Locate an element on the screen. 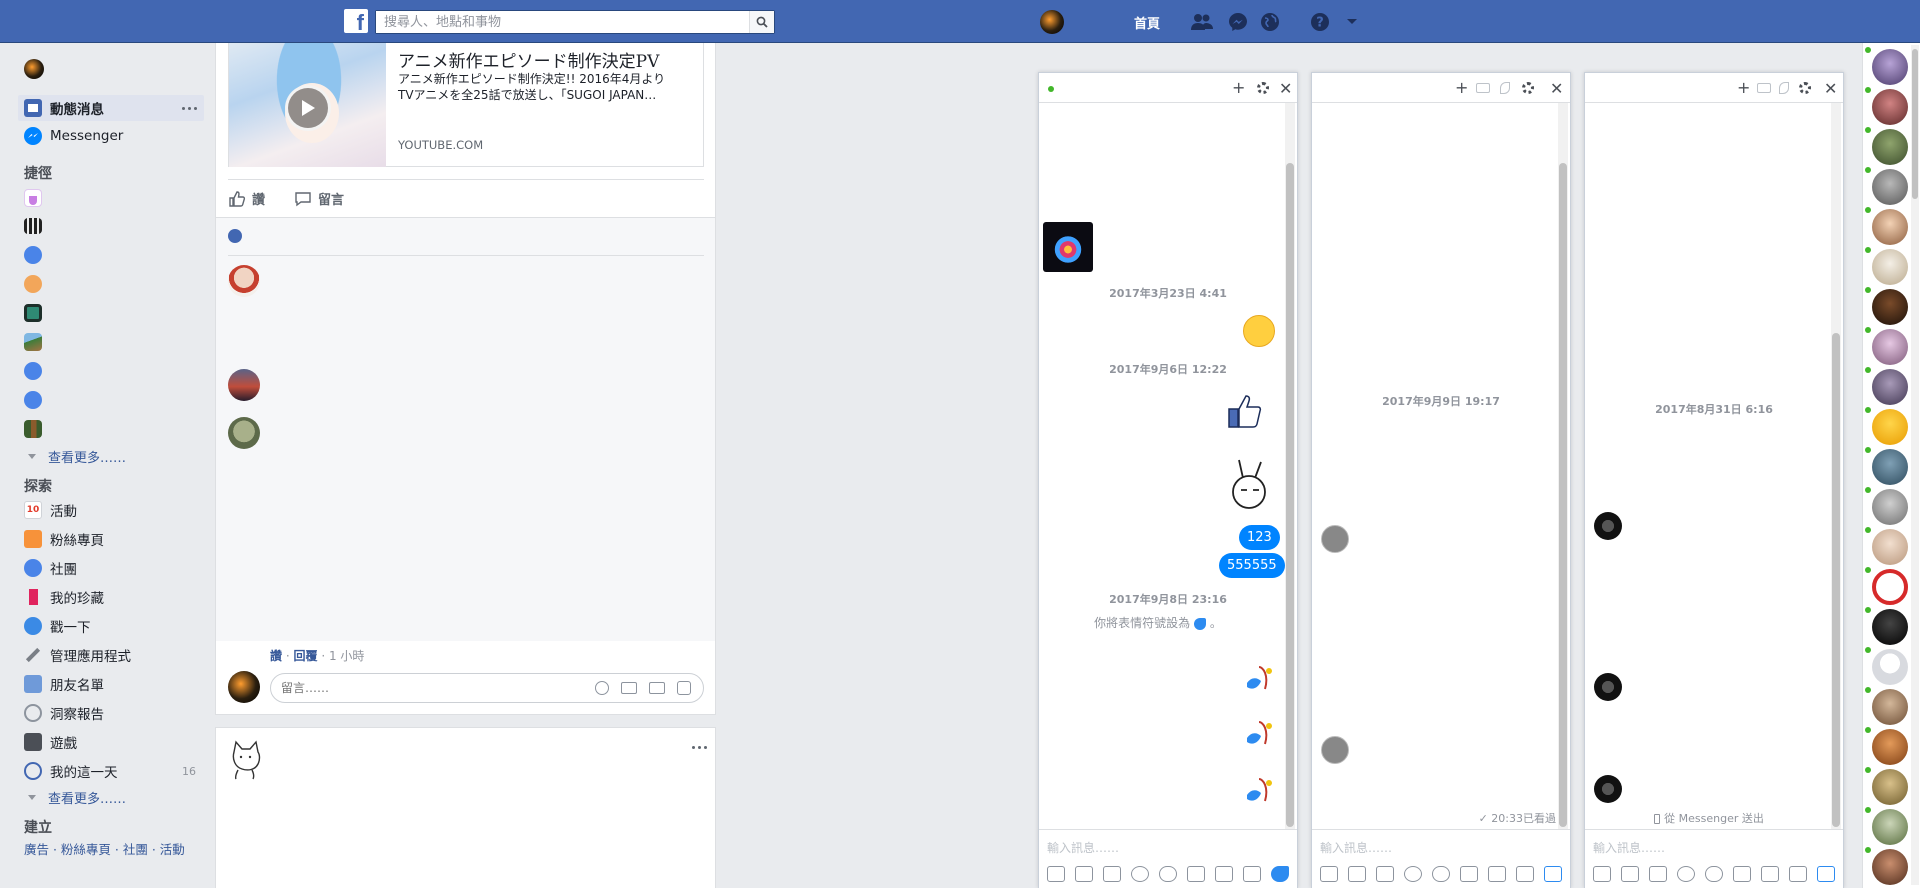 Image resolution: width=1920 pixels, height=888 pixels. post-options-icon is located at coordinates (699, 747).